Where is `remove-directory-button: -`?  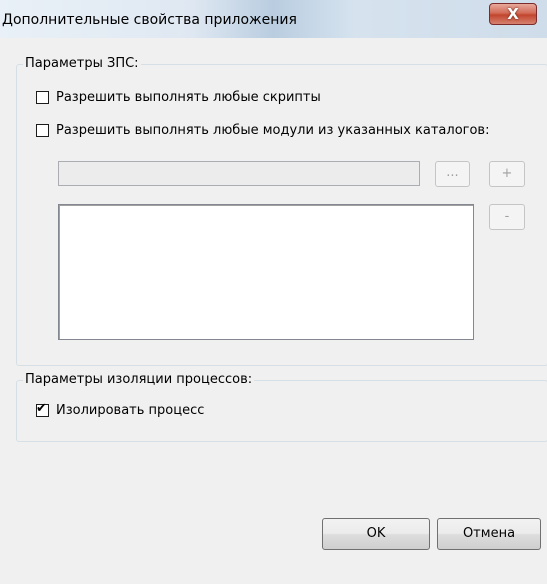 remove-directory-button: - is located at coordinates (507, 217).